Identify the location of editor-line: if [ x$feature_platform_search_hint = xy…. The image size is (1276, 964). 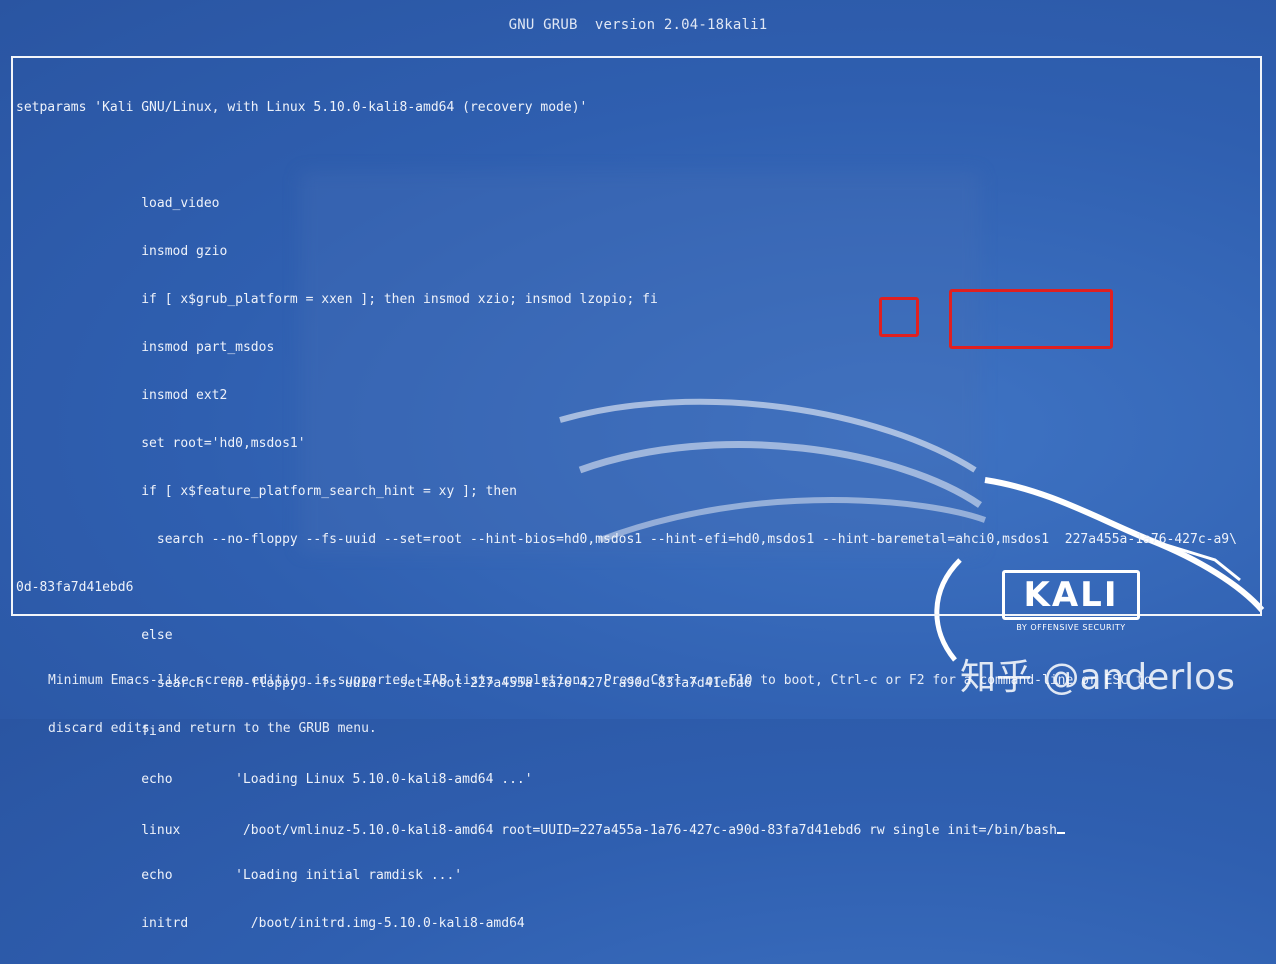
(638, 492).